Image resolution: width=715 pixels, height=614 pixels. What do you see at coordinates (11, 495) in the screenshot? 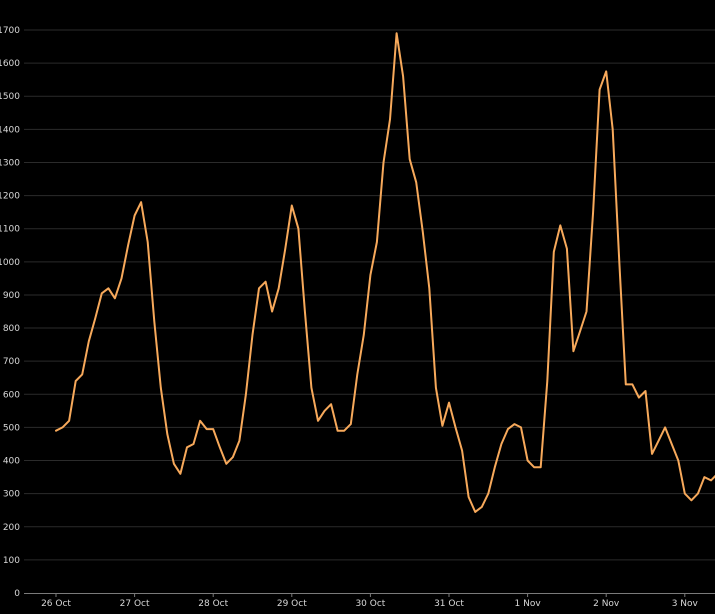
I see `y-tick-label: 300` at bounding box center [11, 495].